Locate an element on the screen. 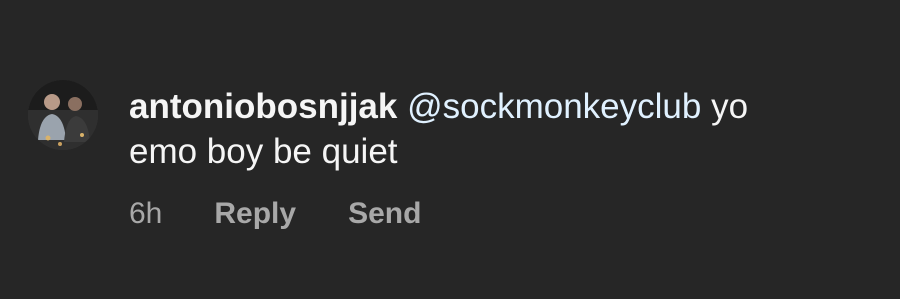 Image resolution: width=900 pixels, height=299 pixels. profile-photo-icon is located at coordinates (63, 115).